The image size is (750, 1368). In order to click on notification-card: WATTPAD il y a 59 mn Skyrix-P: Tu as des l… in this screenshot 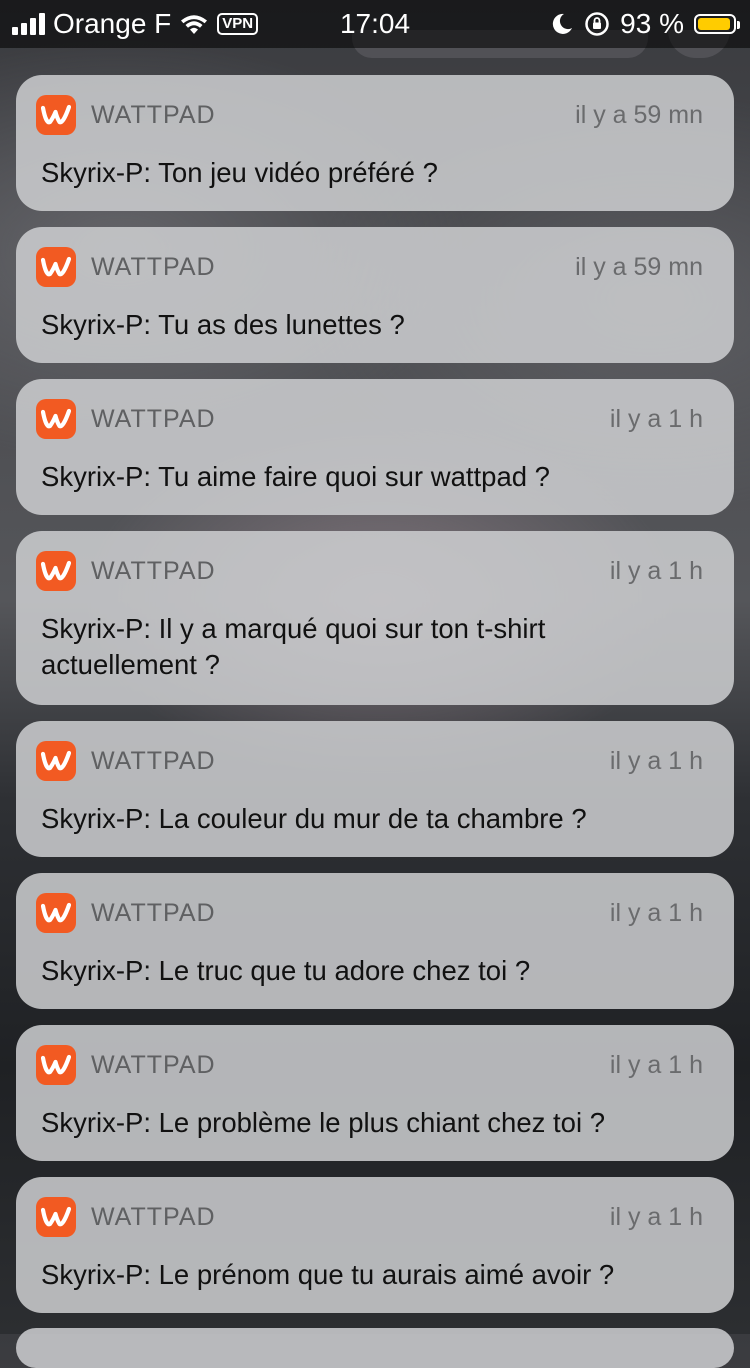, I will do `click(375, 295)`.